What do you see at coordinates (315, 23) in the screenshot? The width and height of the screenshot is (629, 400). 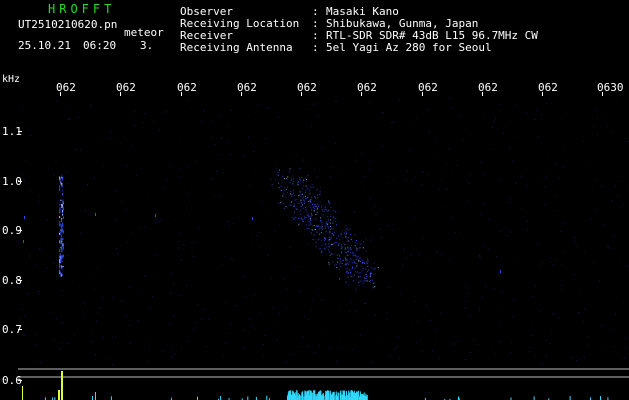 I see `info-colon: :` at bounding box center [315, 23].